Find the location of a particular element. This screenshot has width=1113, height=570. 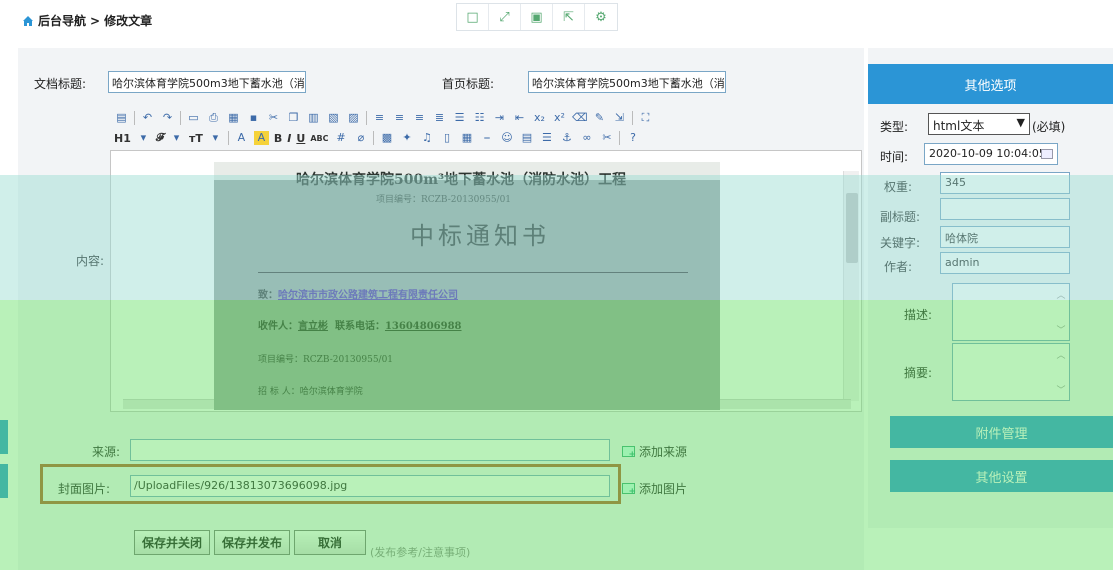

highlight-color-icon: A is located at coordinates (261, 138).